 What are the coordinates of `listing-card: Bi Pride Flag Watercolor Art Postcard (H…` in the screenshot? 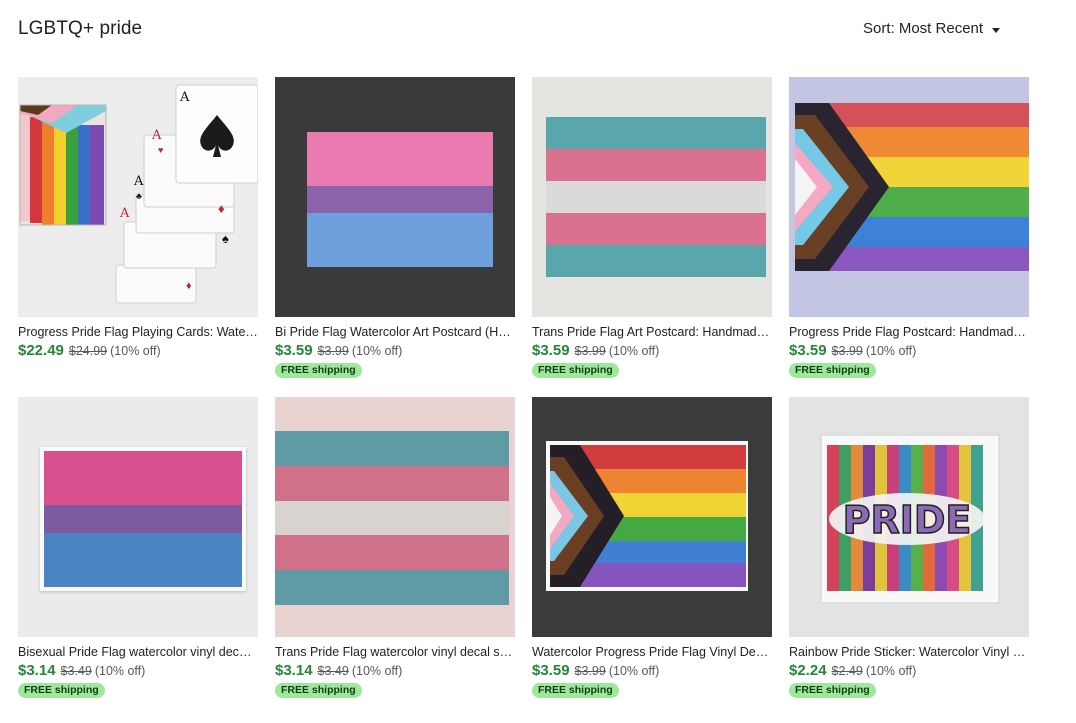 It's located at (395, 237).